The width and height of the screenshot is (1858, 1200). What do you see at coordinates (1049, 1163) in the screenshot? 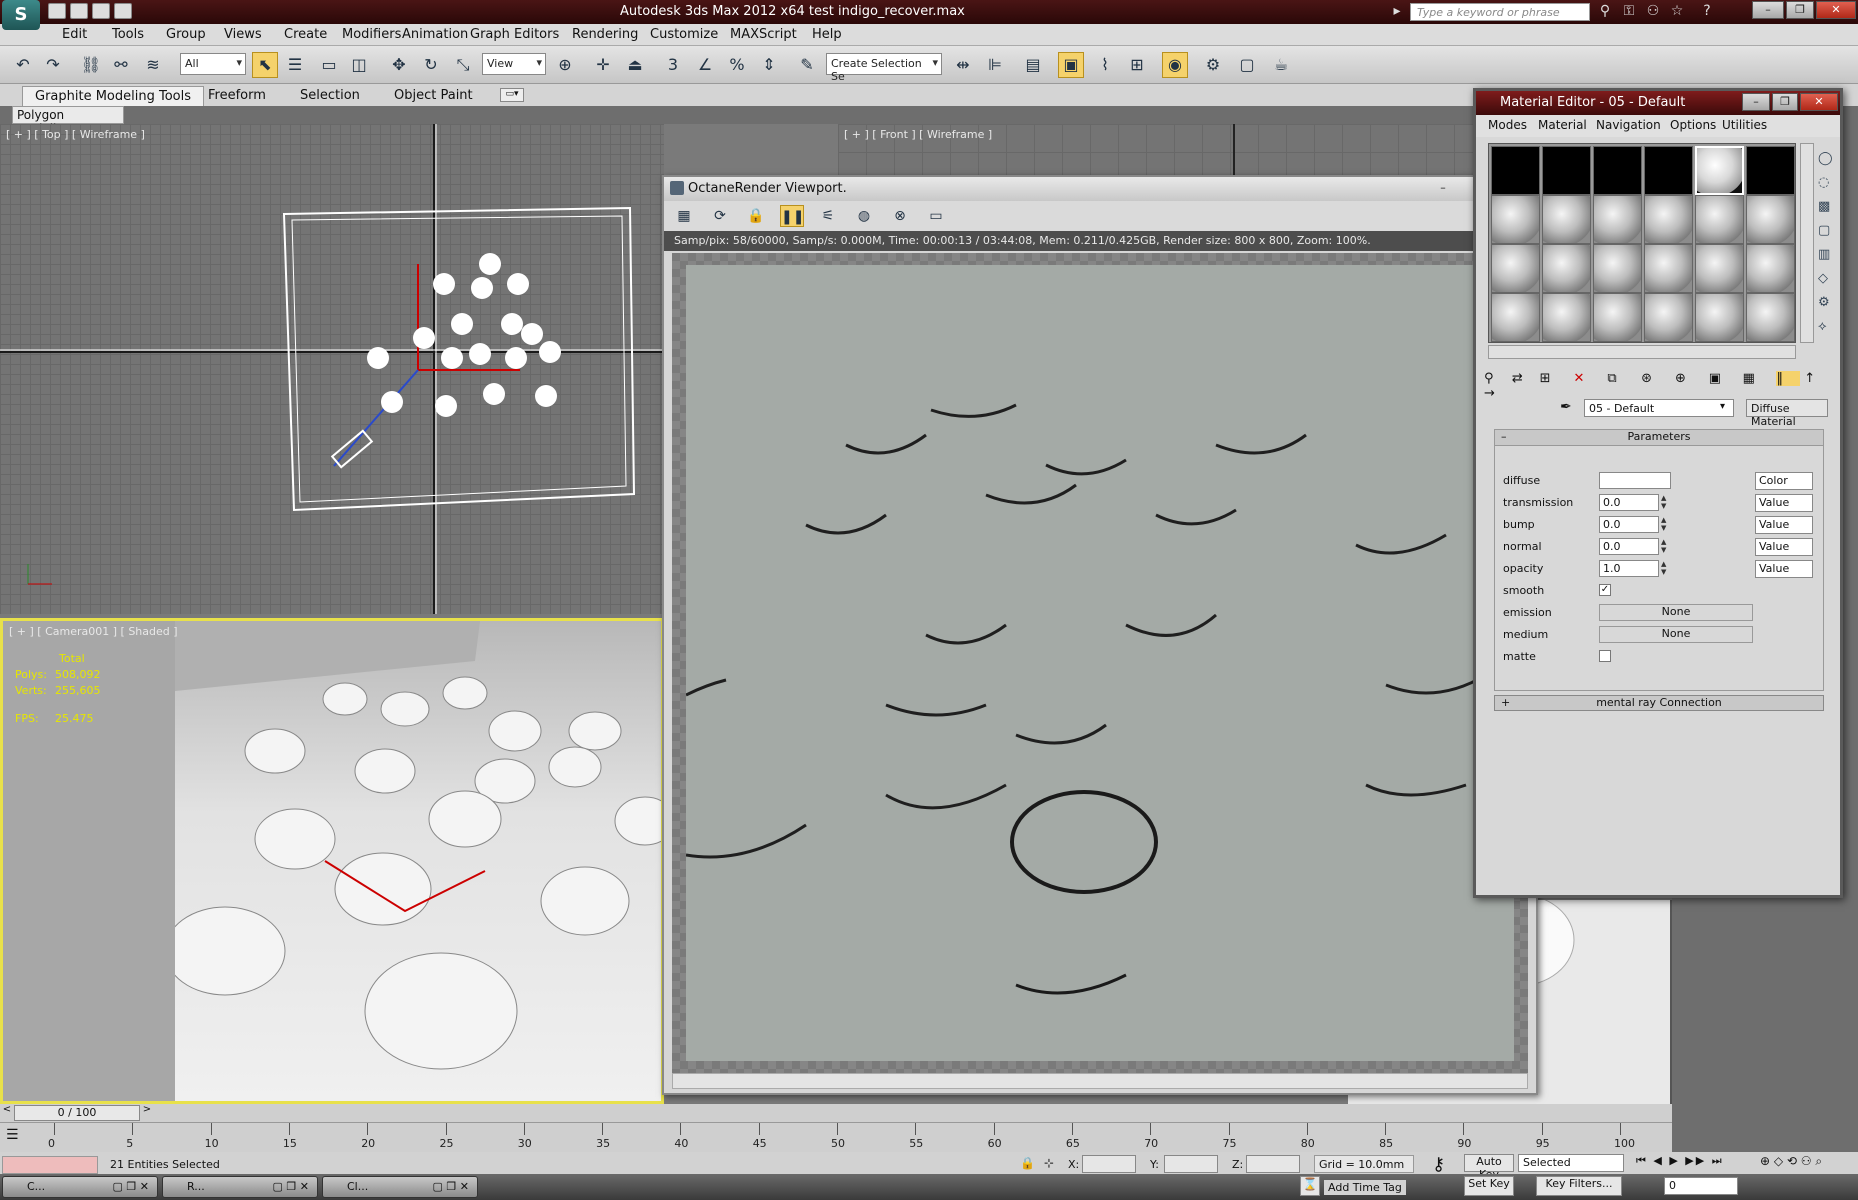
I see `absolute-mode-icon: ⊹` at bounding box center [1049, 1163].